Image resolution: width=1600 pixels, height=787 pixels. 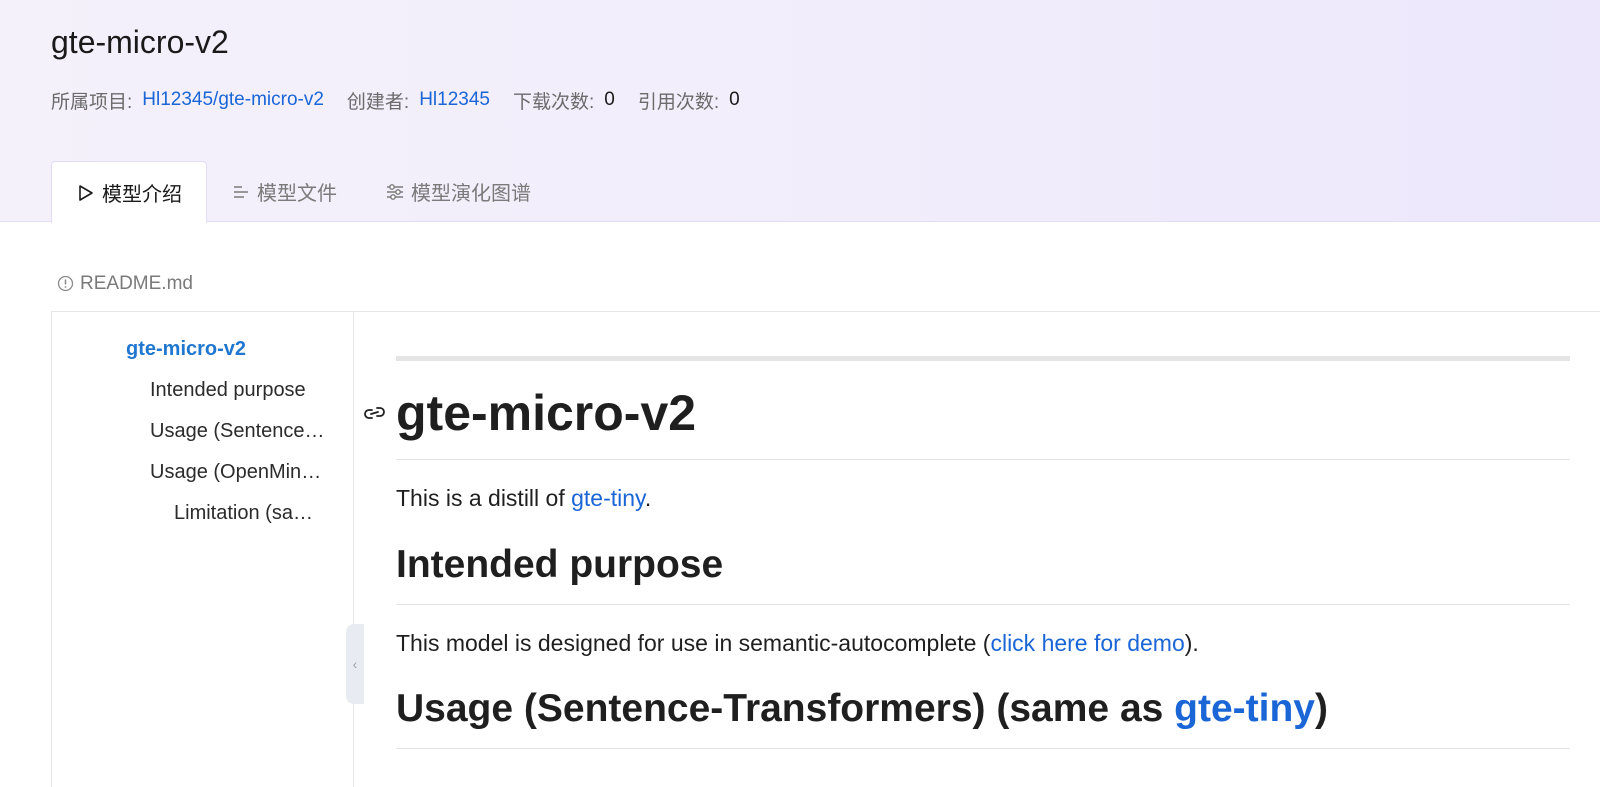 I want to click on readme-filename: README.md, so click(x=136, y=283).